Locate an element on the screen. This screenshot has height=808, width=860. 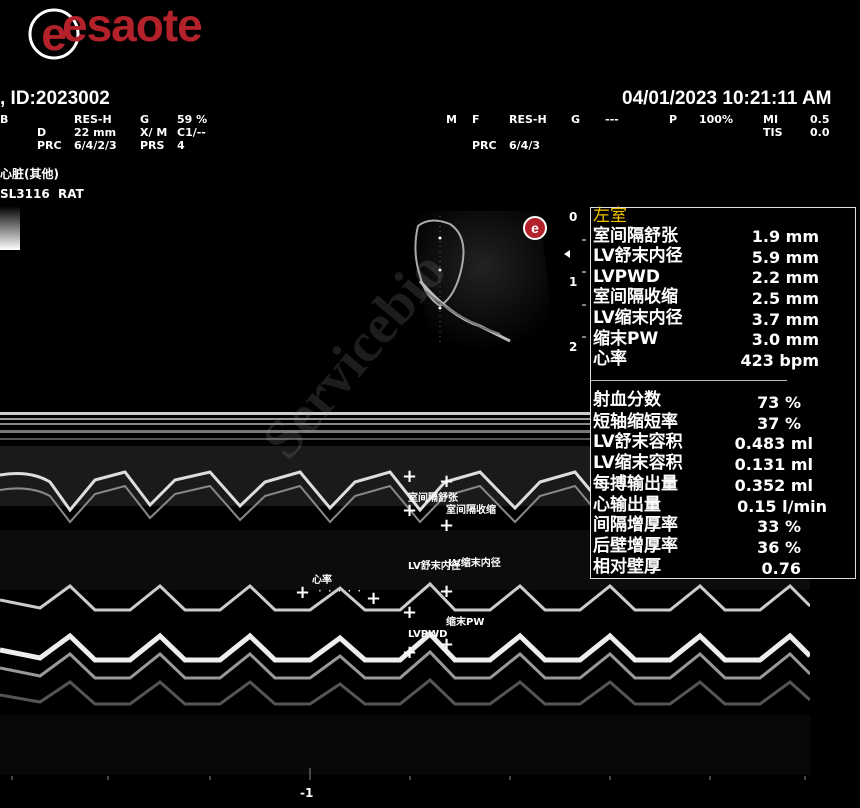
meas-label-lvids: LV缩末内径 is located at coordinates (638, 318).